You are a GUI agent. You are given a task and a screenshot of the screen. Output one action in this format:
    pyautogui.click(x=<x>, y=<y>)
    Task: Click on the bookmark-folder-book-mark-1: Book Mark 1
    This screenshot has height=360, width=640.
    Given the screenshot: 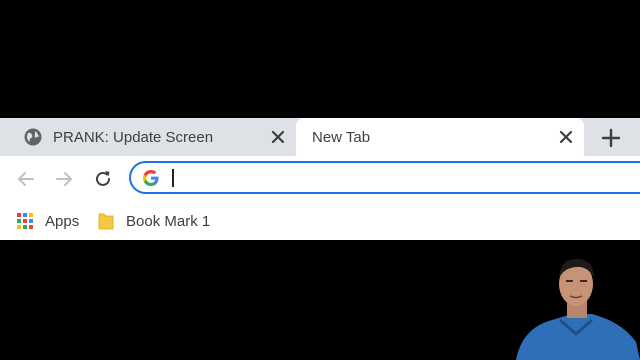 What is the action you would take?
    pyautogui.click(x=154, y=221)
    